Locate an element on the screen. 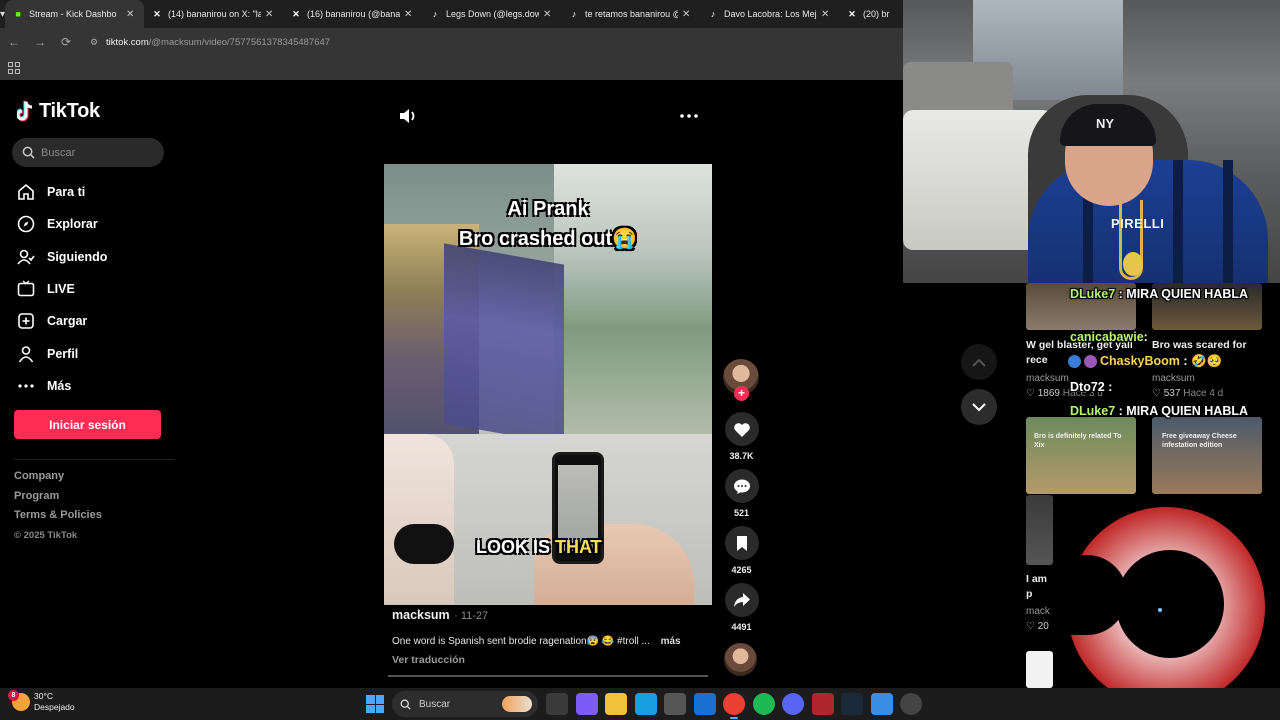 The height and width of the screenshot is (720, 1280). task-view-icon is located at coordinates (557, 704).